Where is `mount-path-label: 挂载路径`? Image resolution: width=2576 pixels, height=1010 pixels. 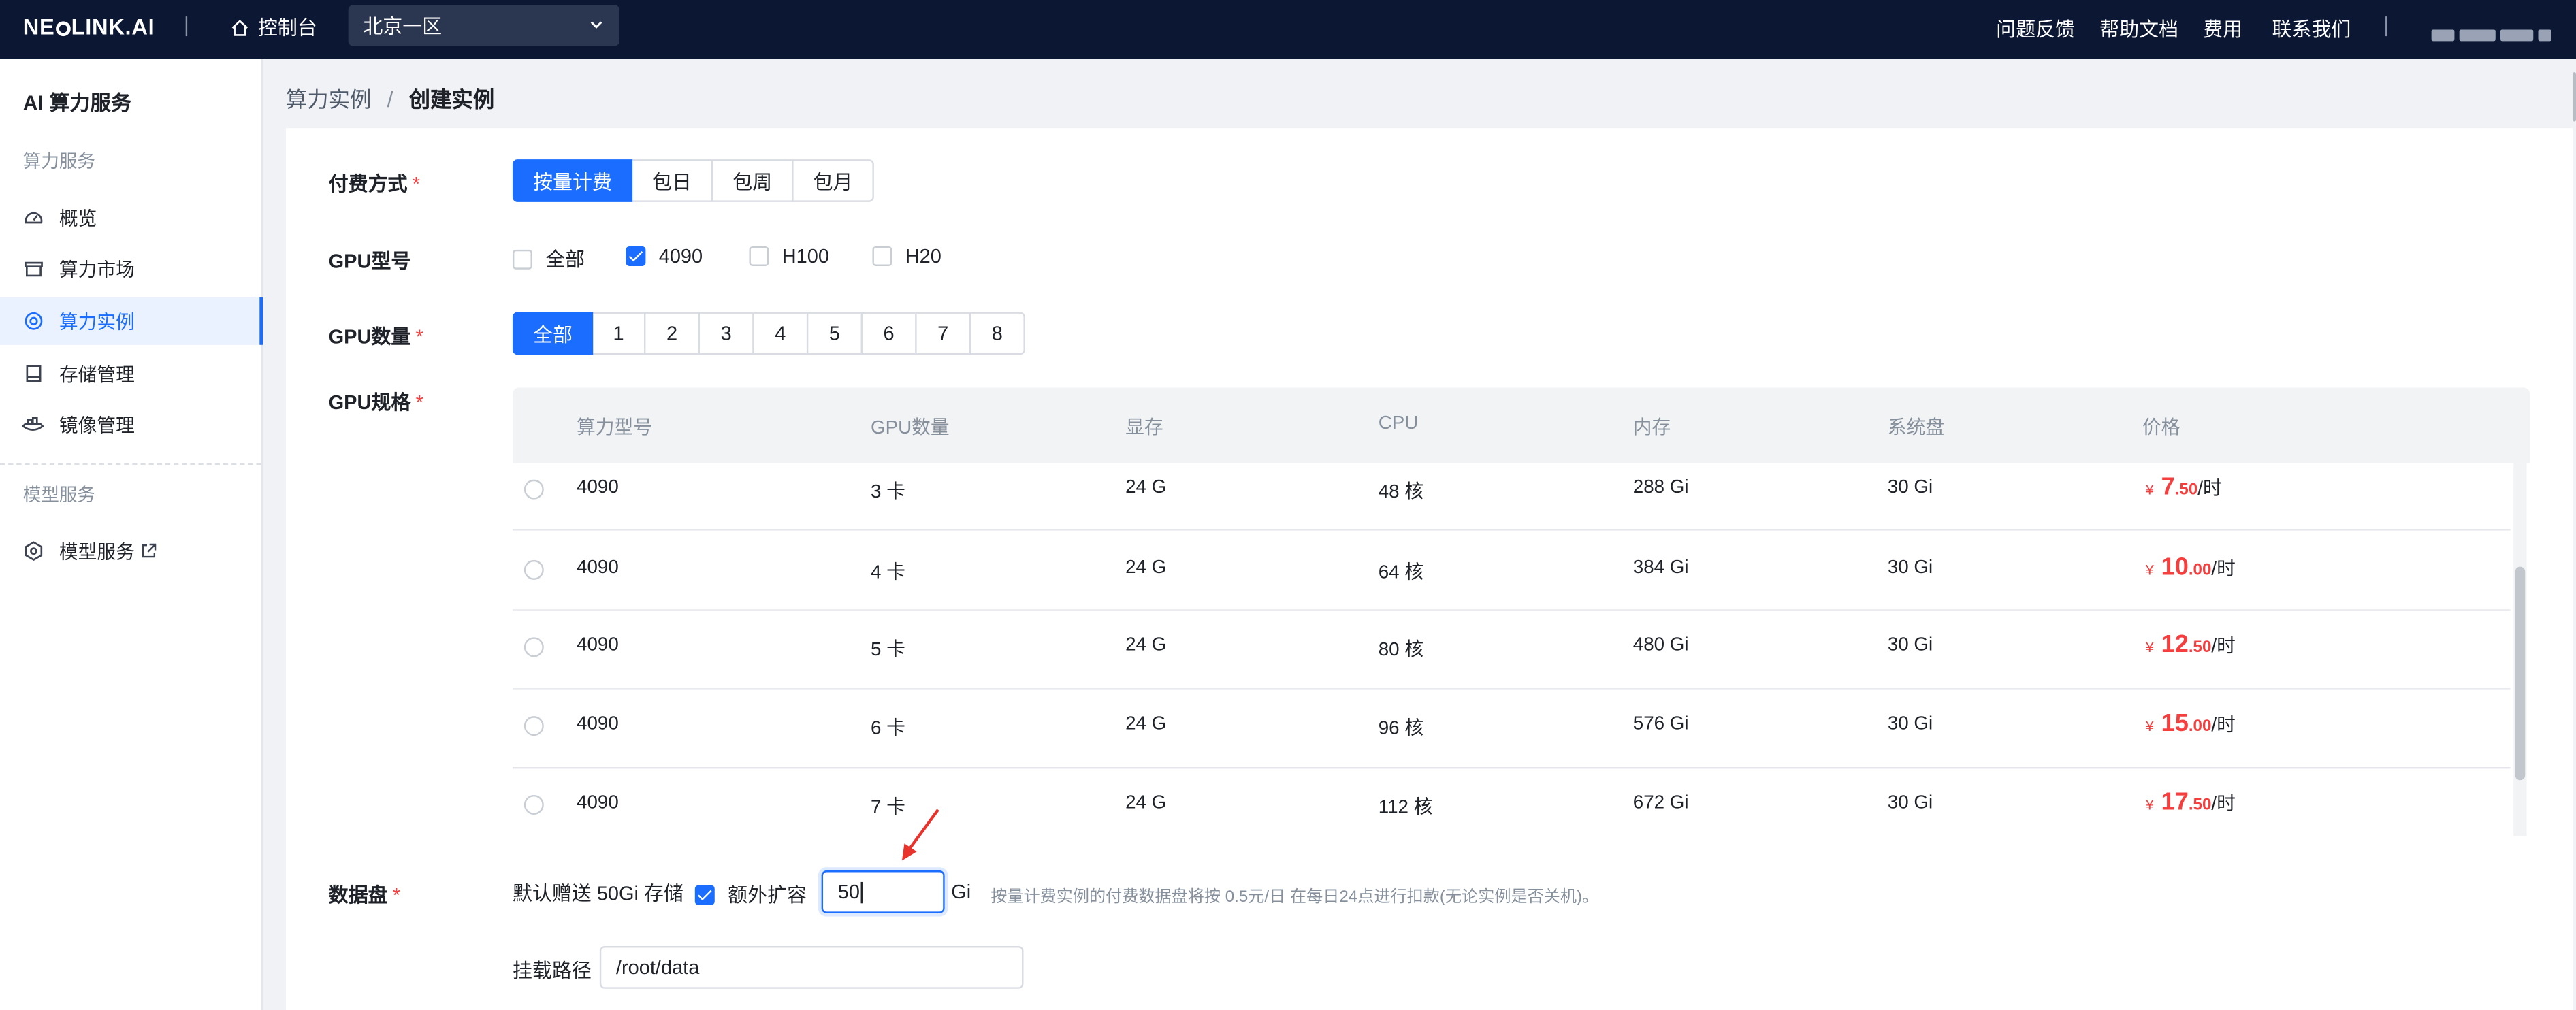
mount-path-label: 挂载路径 is located at coordinates (552, 971).